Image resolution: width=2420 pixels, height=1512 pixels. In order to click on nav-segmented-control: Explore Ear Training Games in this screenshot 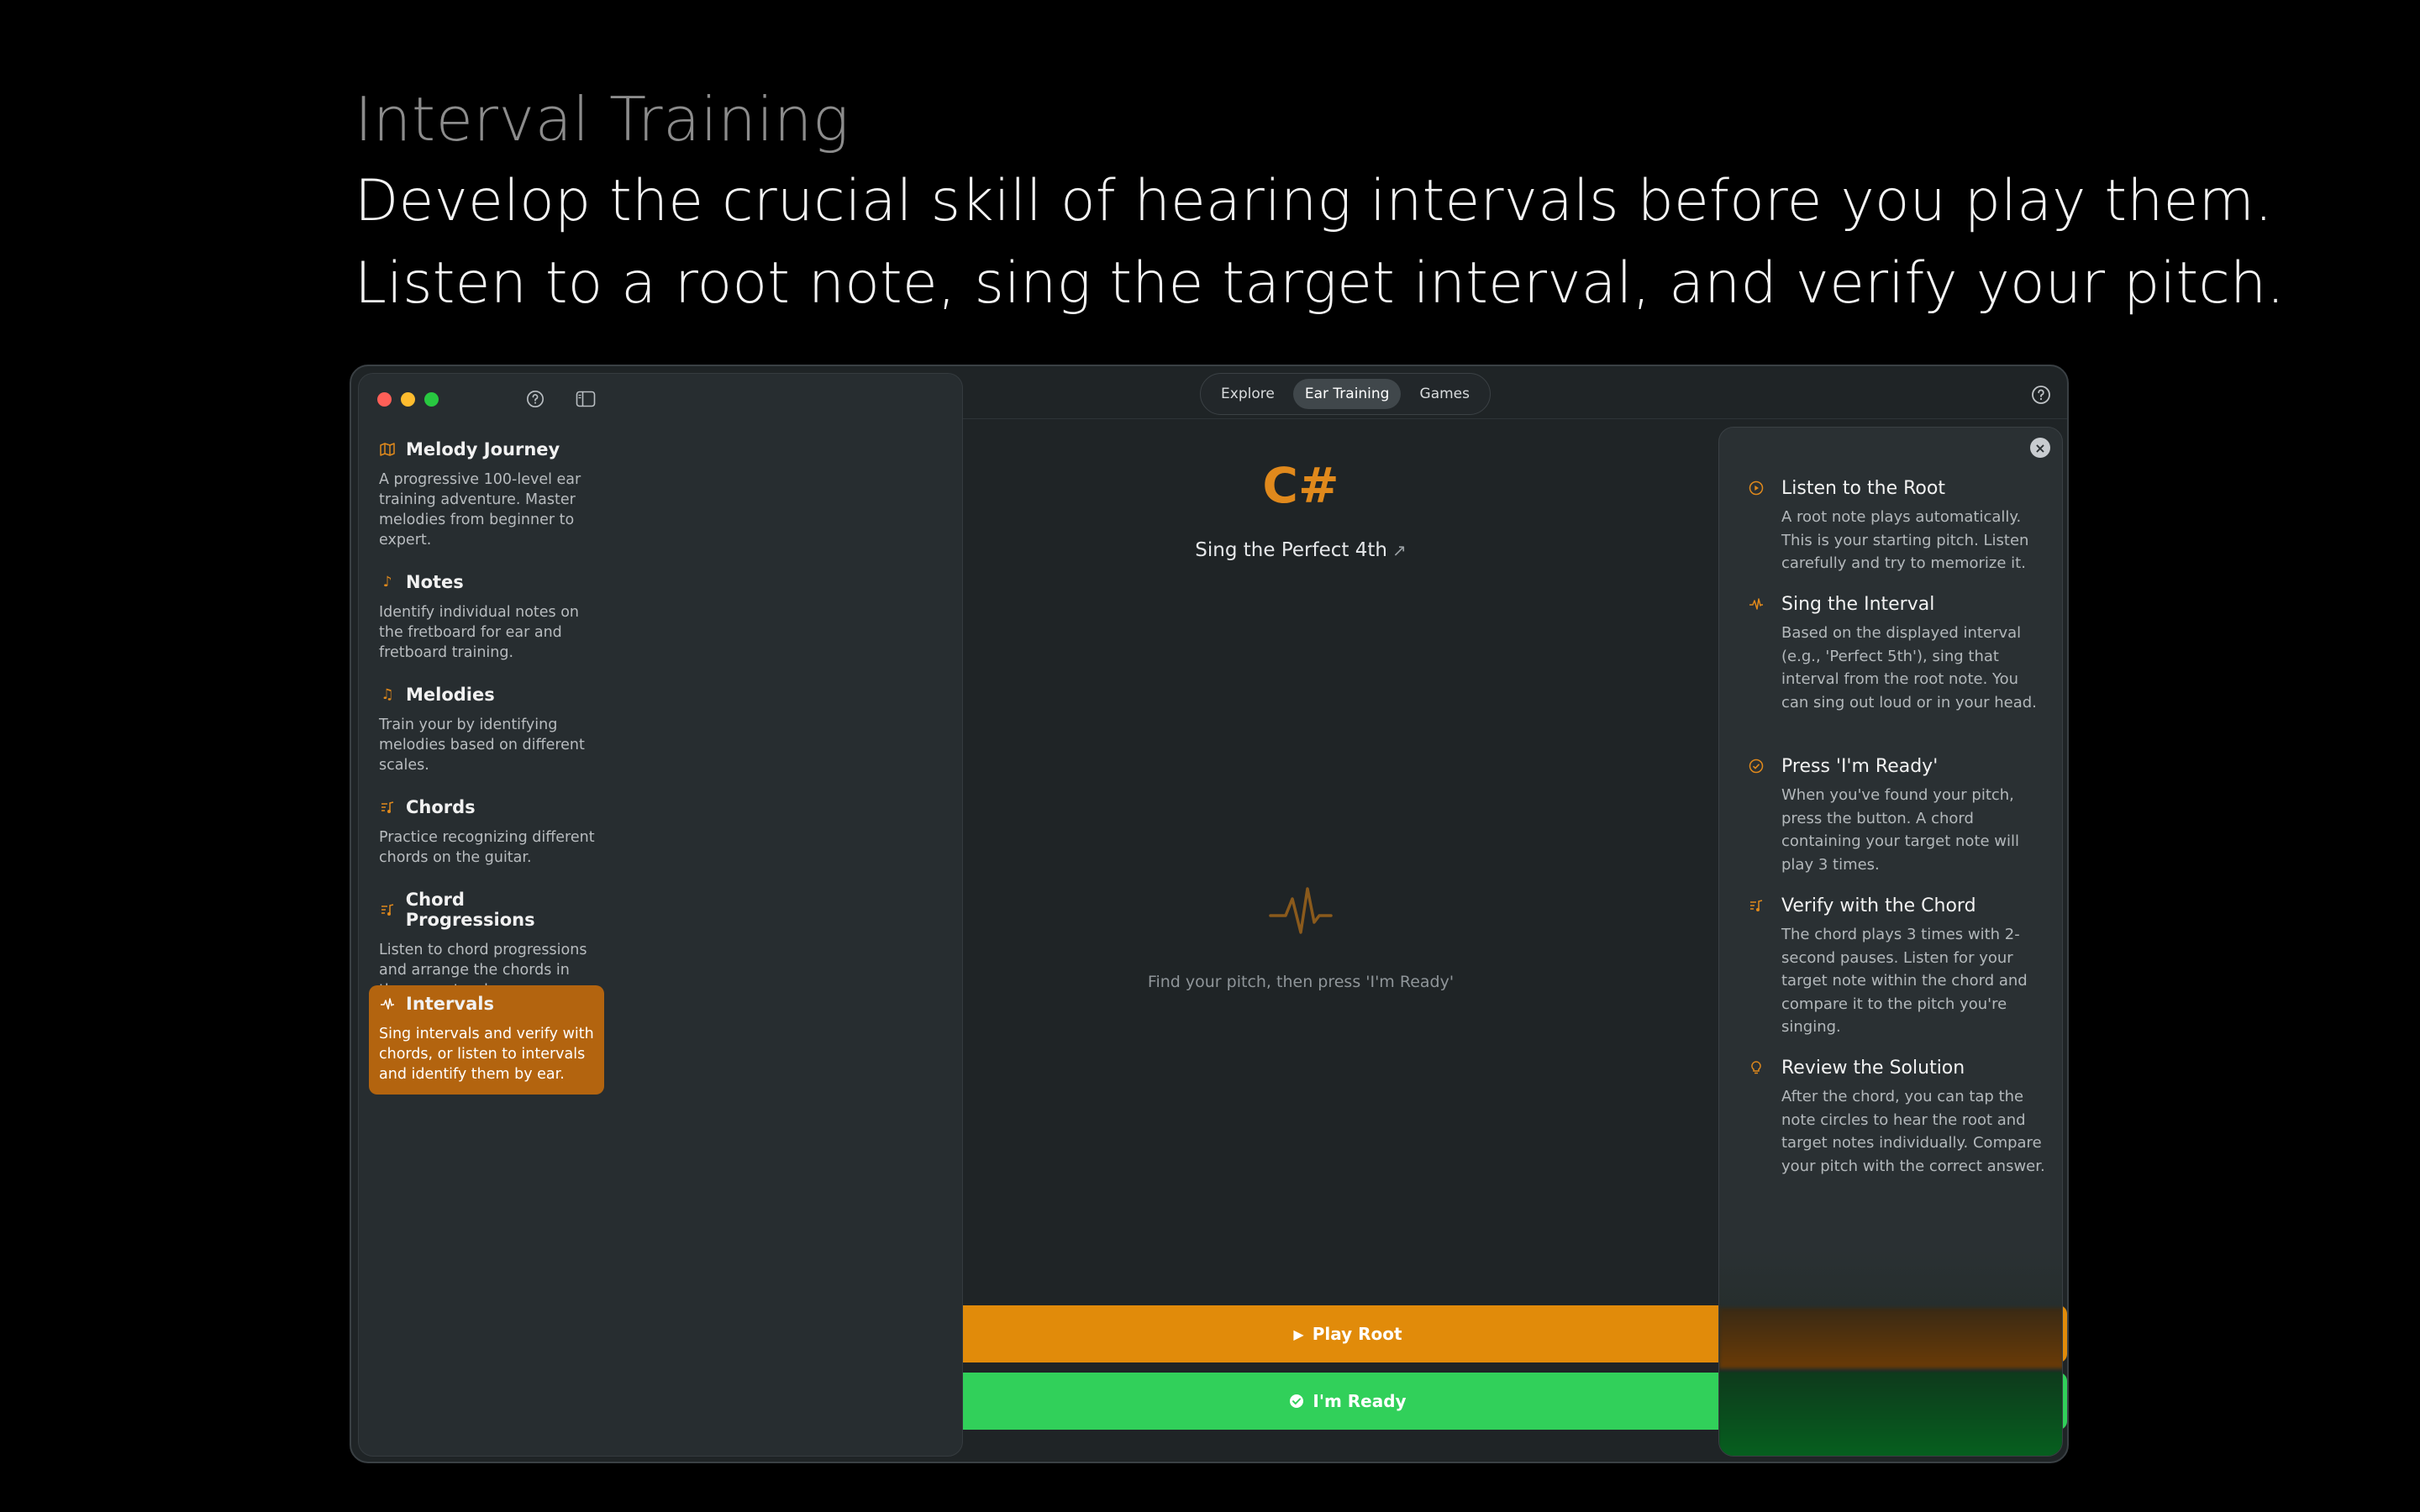, I will do `click(1346, 394)`.